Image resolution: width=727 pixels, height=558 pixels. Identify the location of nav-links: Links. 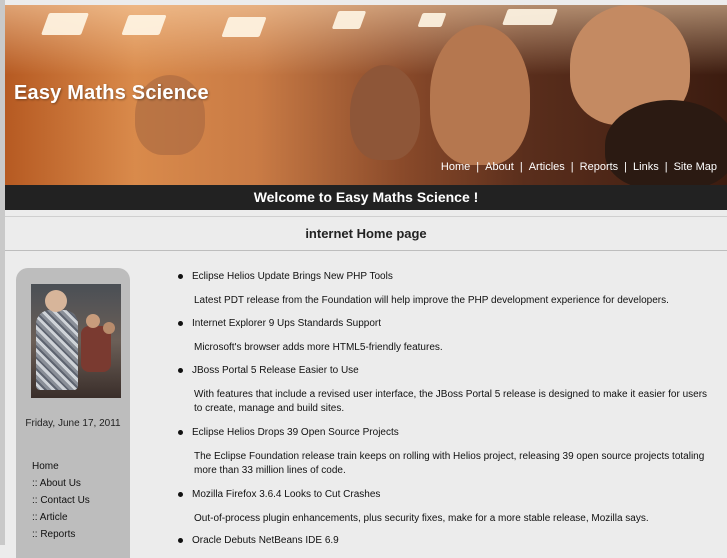
(646, 167).